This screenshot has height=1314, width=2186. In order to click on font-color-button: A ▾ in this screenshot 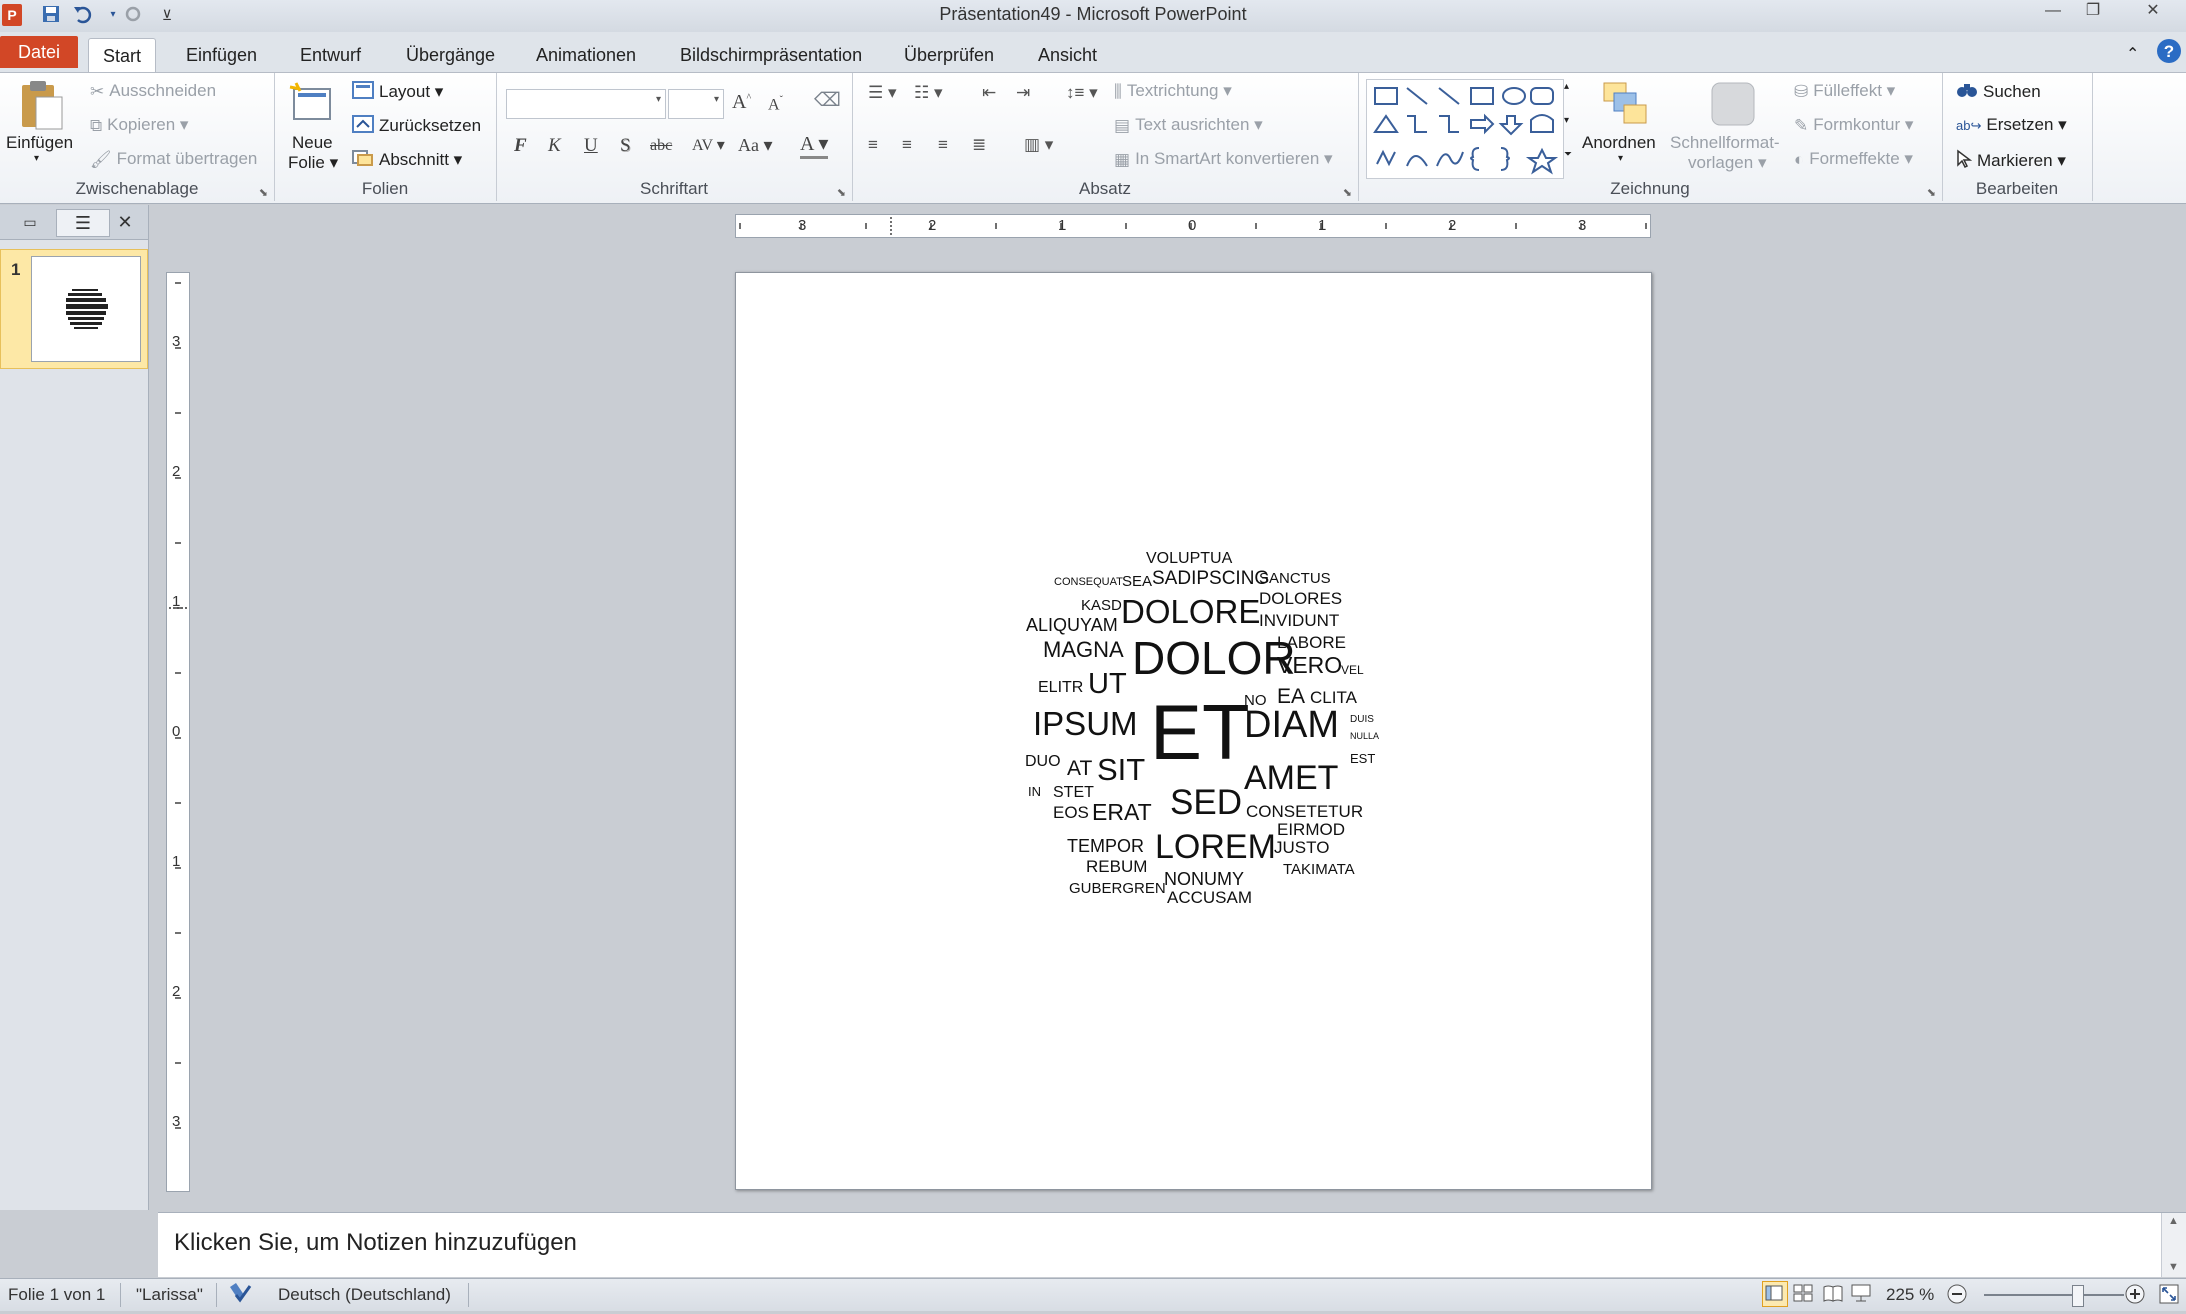, I will do `click(814, 145)`.